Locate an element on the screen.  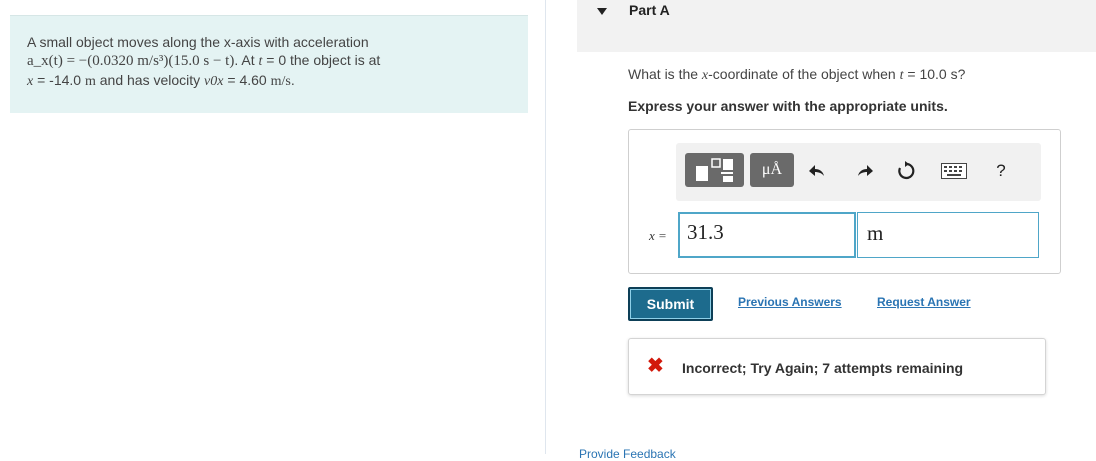
acceleration-formula: a_x(t) = −(0.0320 m/s³)(15.0 s − t) is located at coordinates (131, 61).